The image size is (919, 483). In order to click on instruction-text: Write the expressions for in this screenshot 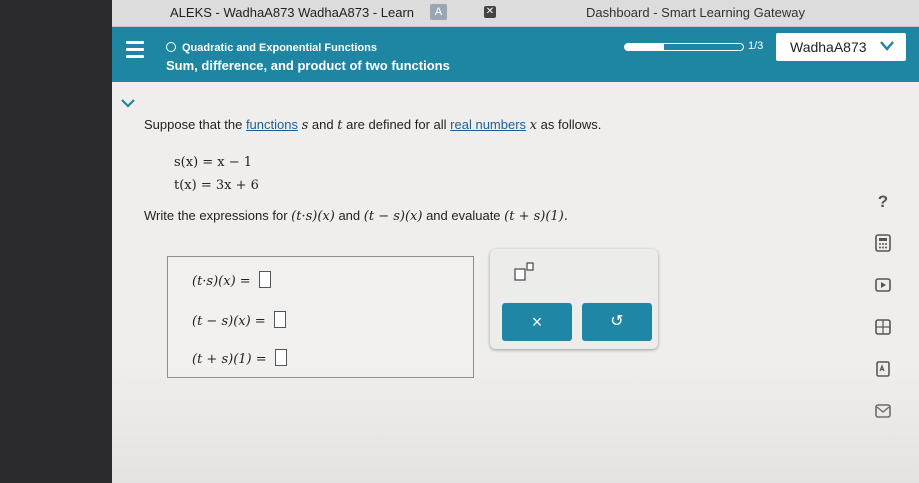, I will do `click(216, 215)`.